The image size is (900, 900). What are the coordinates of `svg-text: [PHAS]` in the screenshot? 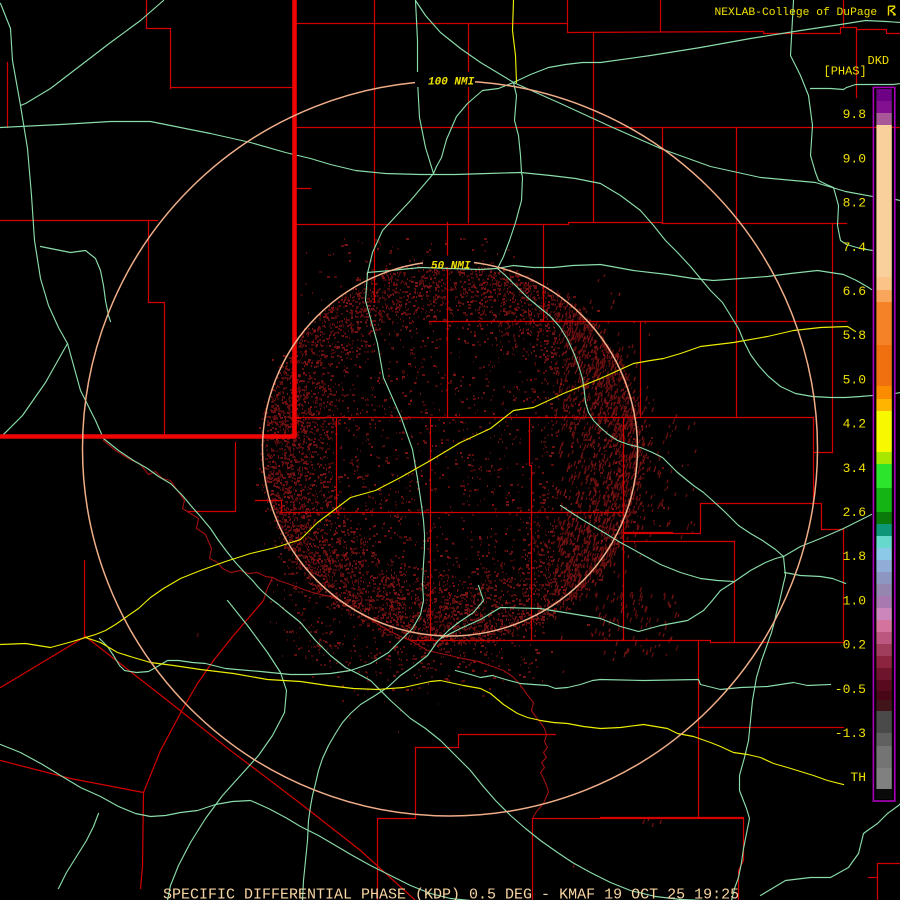 It's located at (845, 72).